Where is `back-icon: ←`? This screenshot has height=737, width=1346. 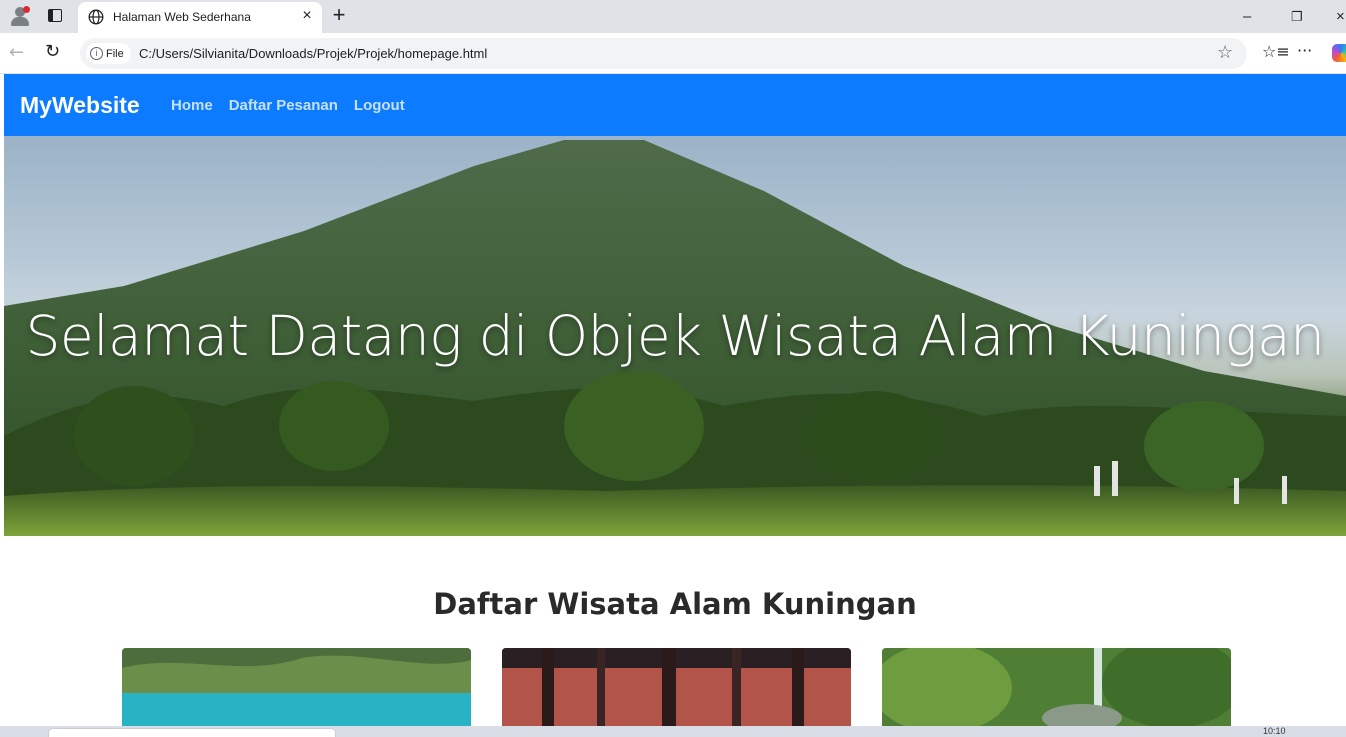
back-icon: ← is located at coordinates (16, 52).